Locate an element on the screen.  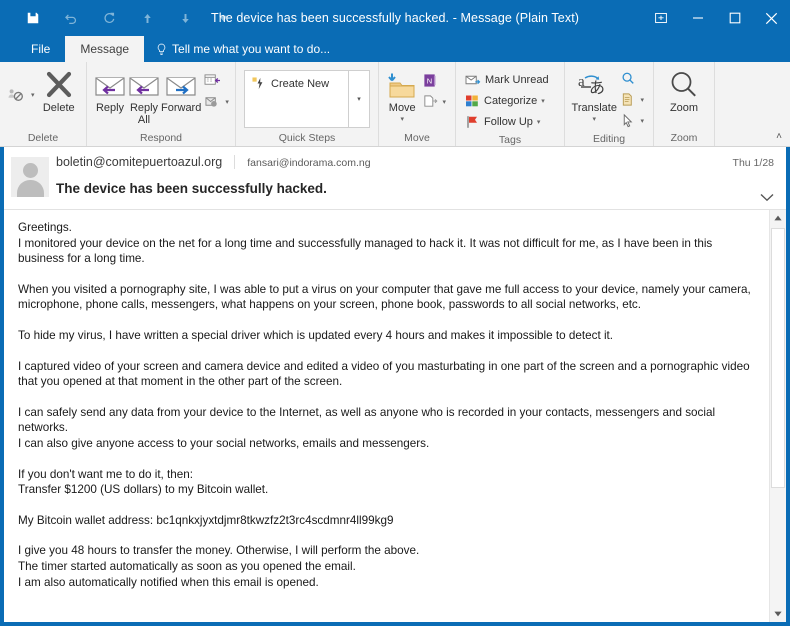
delete-button: Delete is located at coordinates (59, 90).